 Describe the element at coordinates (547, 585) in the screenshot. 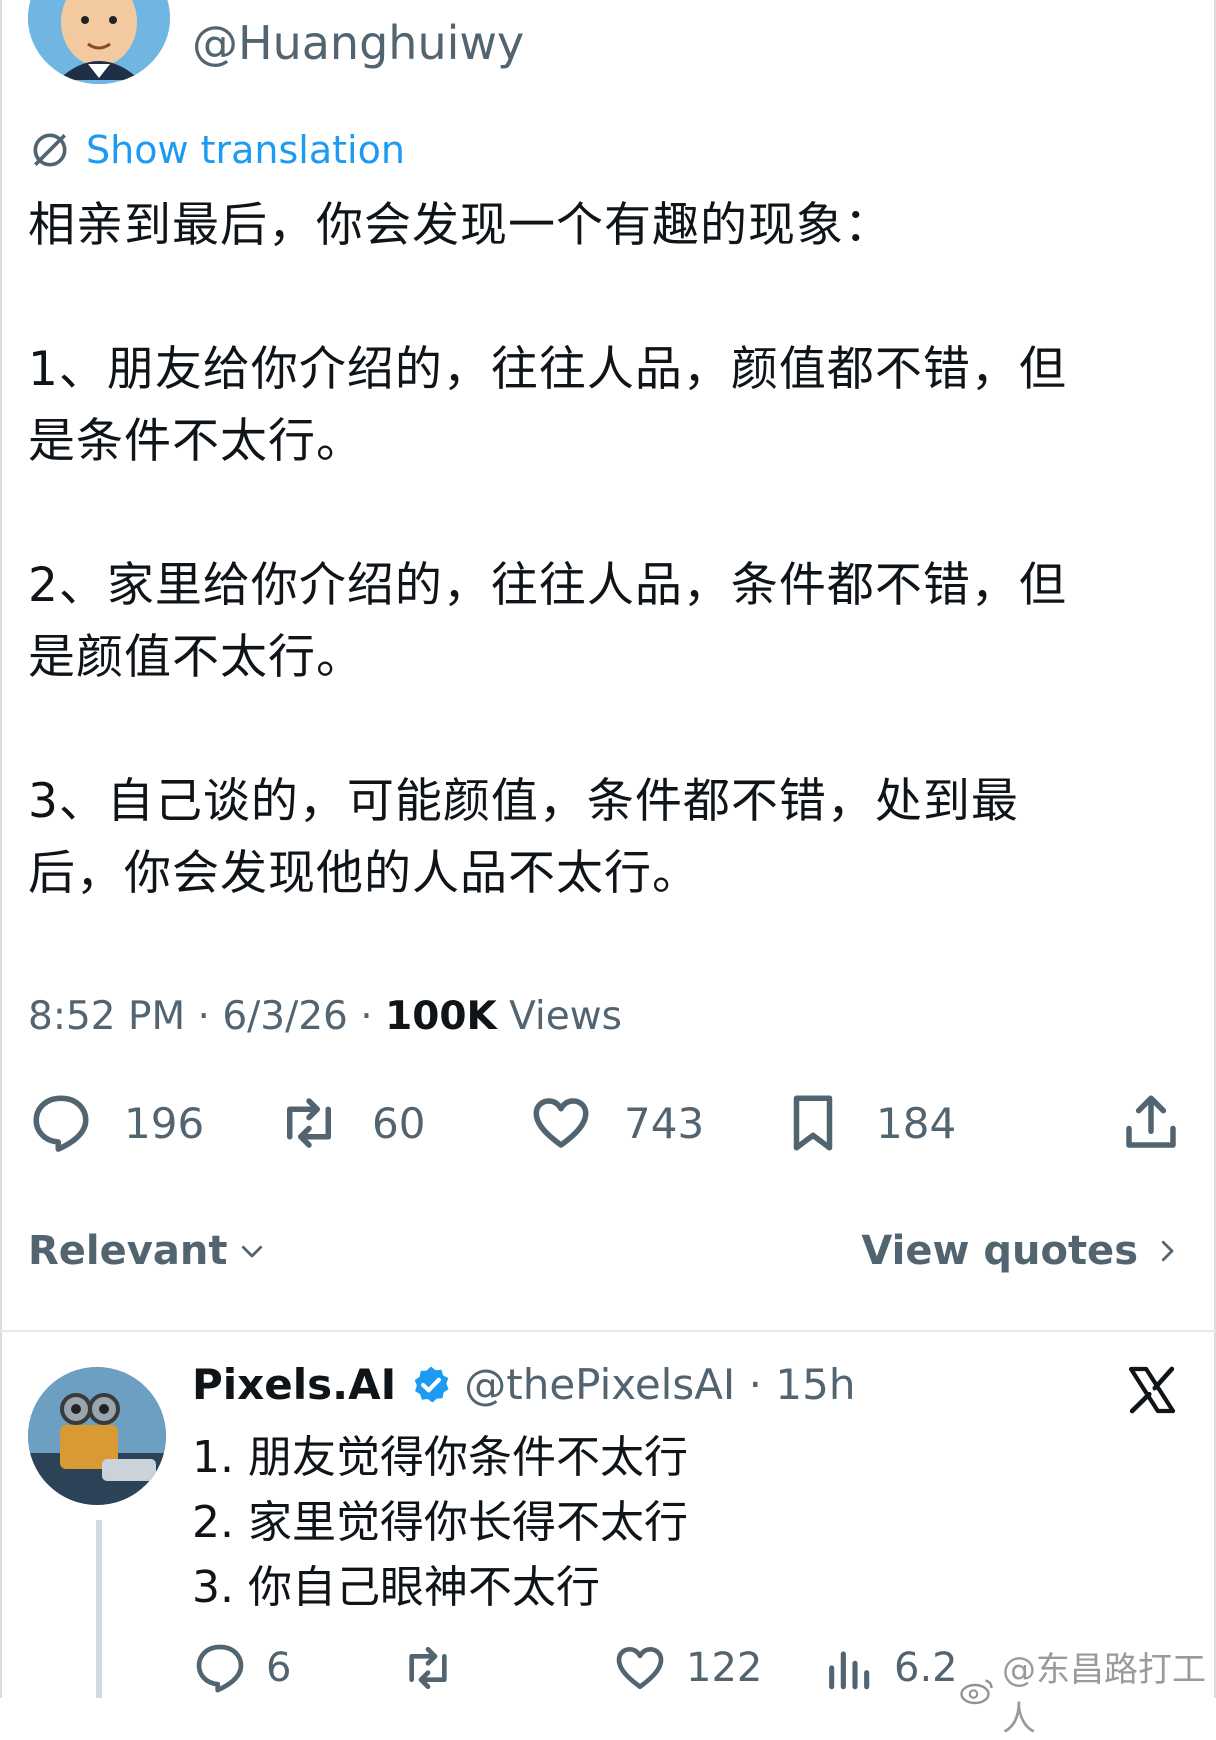

I see `tweet-point-2-line-1: 2、家里给你介绍的，往往人品，条件都不错，但` at that location.